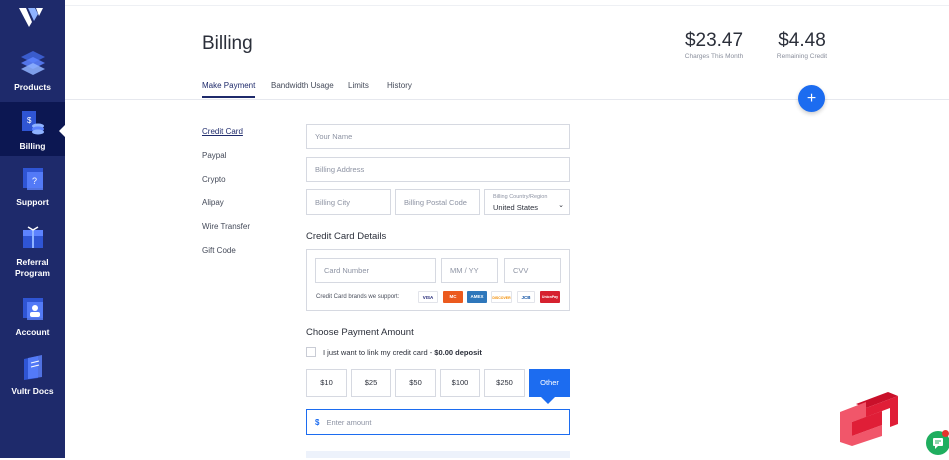 This screenshot has width=949, height=460. I want to click on country-select: Billing Country/Region United States ⌄, so click(527, 202).